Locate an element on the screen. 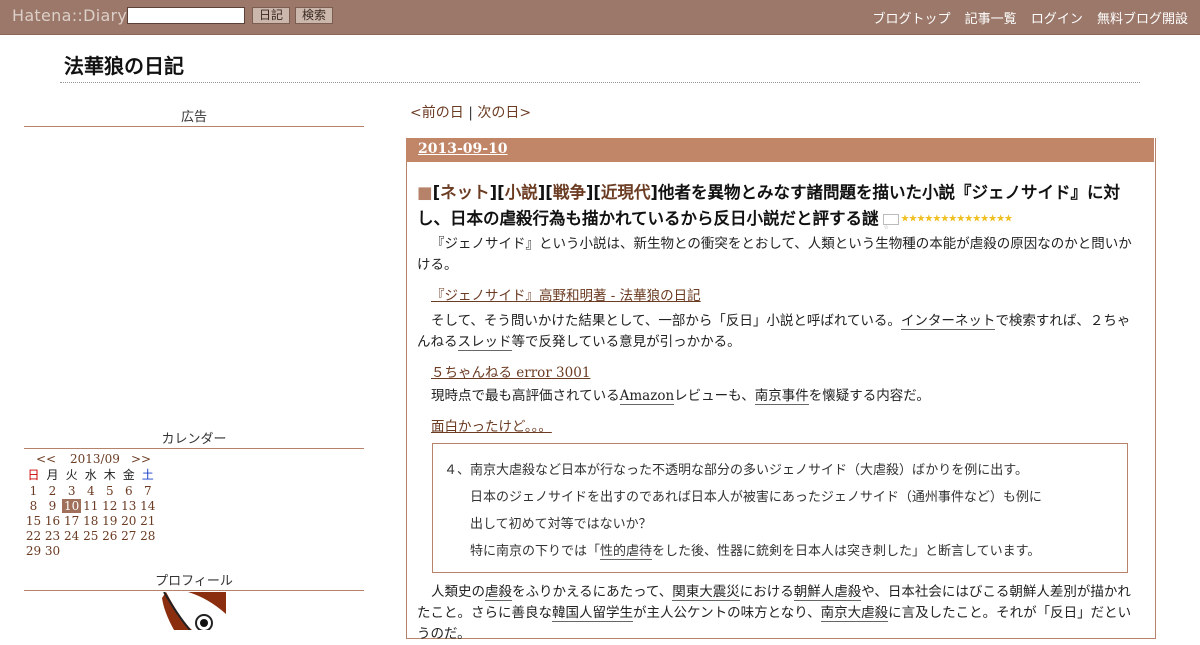 The height and width of the screenshot is (645, 1200). article-list-link: 記事一覧 is located at coordinates (991, 19).